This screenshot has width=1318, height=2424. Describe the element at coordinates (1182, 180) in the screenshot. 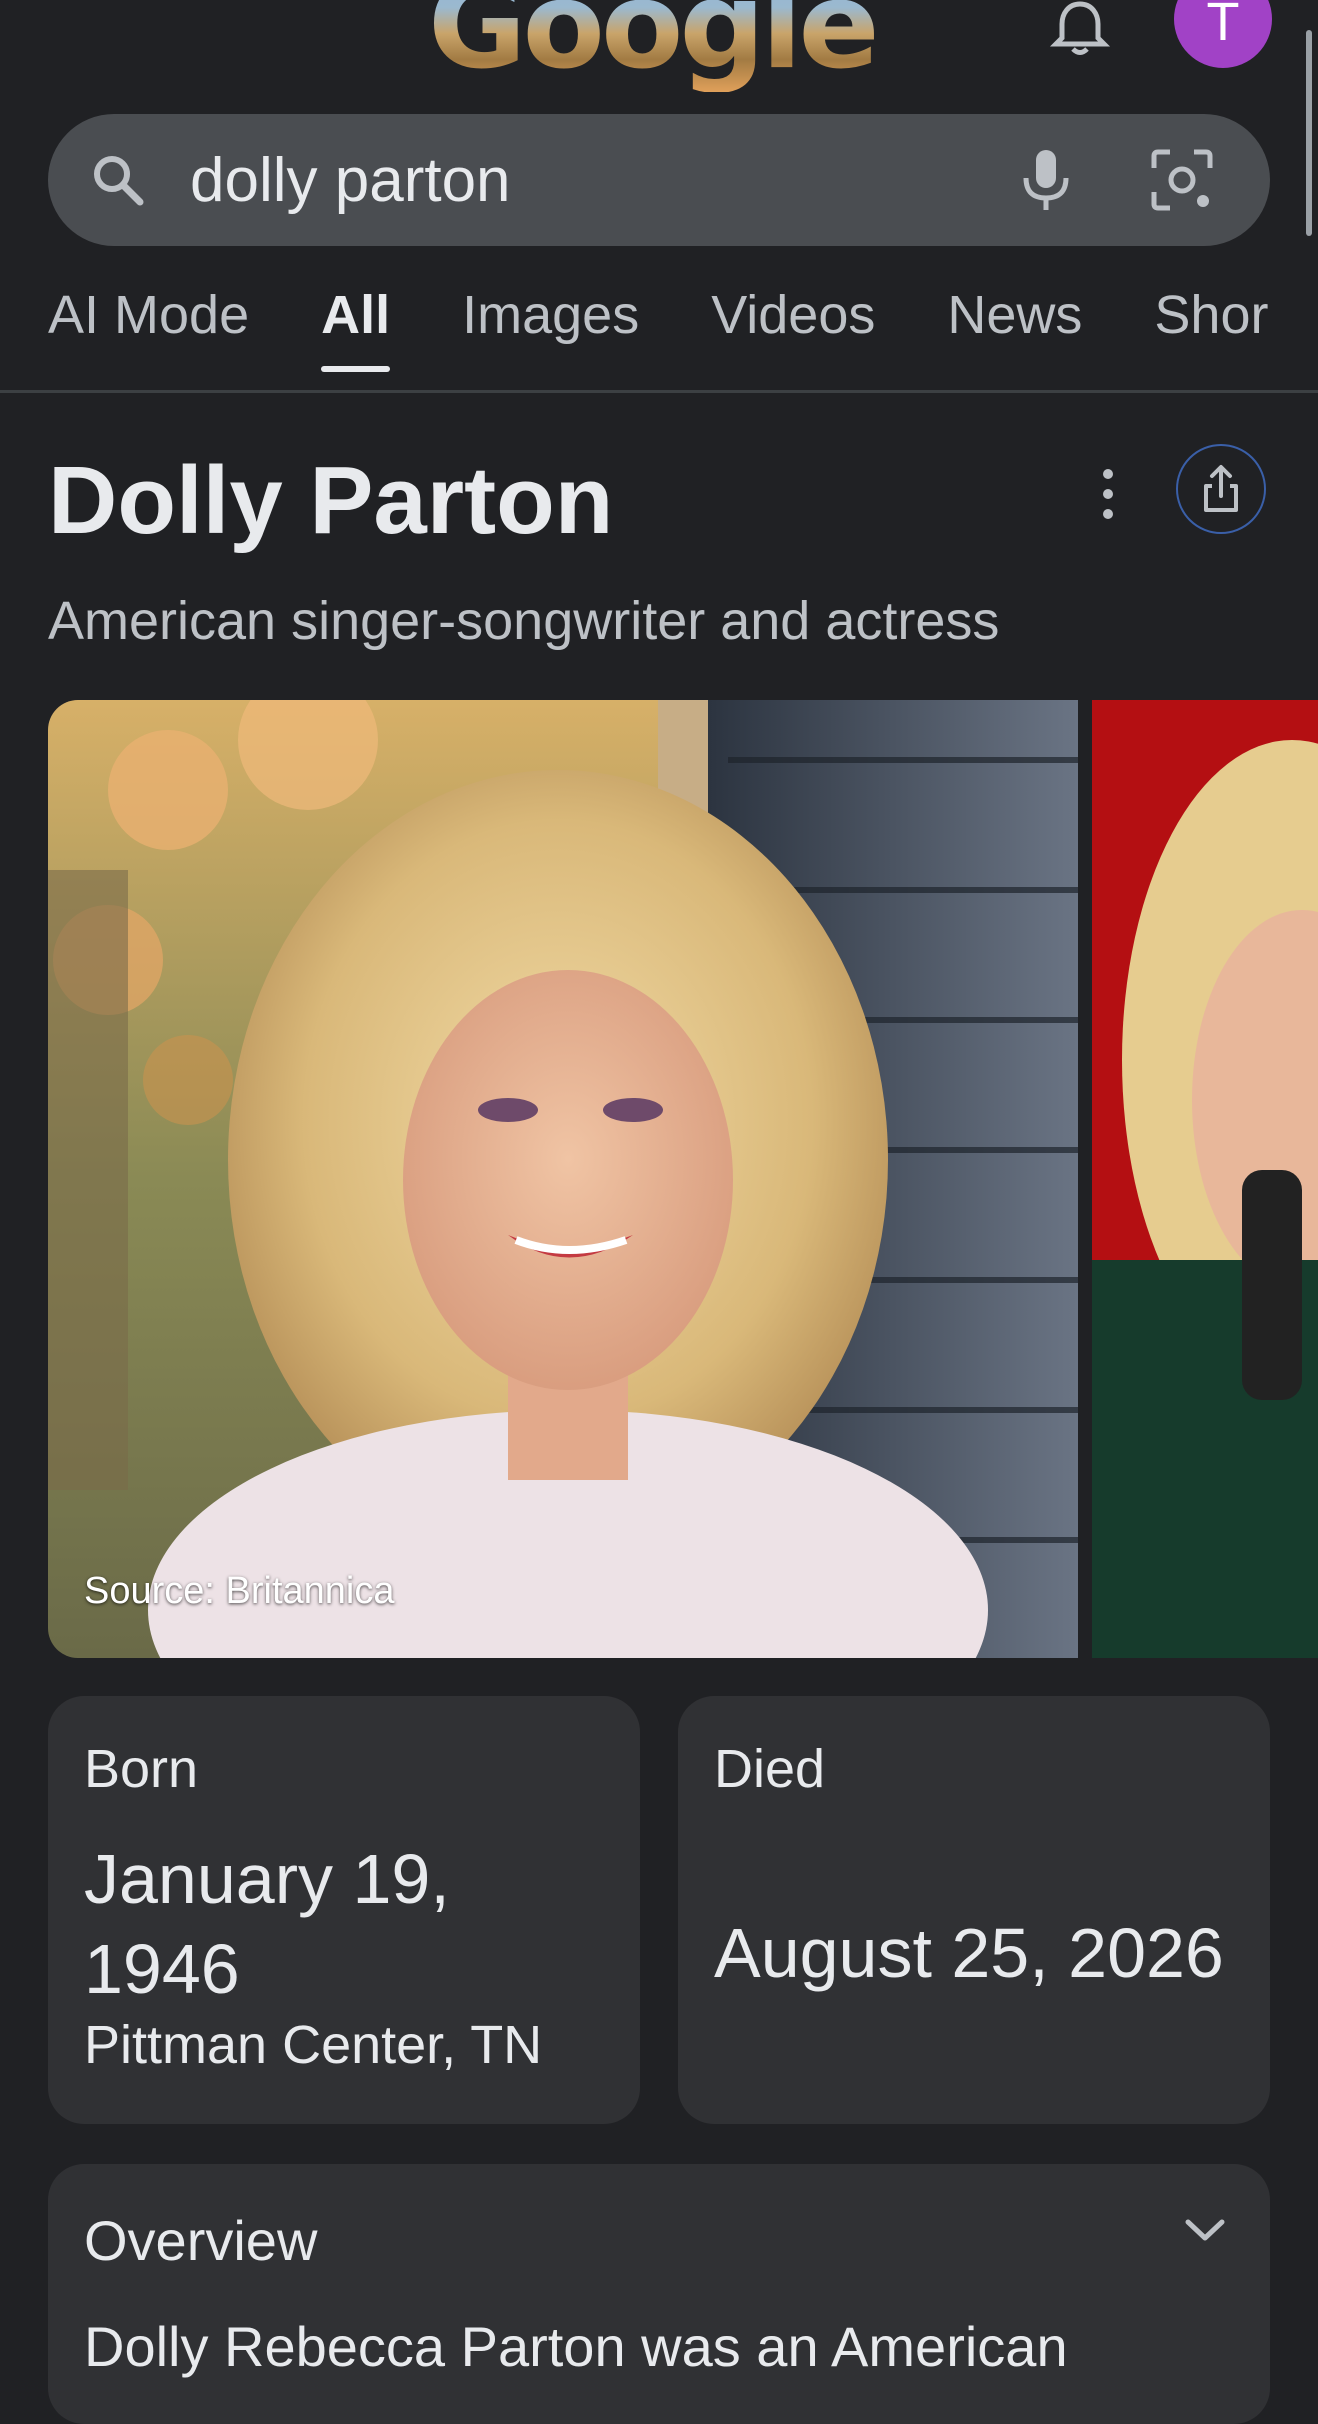

I see `camera-lens-icon` at that location.